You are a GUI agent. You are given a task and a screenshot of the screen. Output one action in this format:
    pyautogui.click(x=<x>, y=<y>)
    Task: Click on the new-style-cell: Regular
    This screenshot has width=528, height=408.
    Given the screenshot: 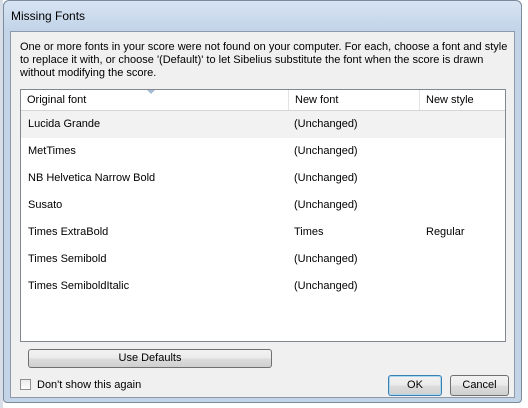 What is the action you would take?
    pyautogui.click(x=445, y=232)
    